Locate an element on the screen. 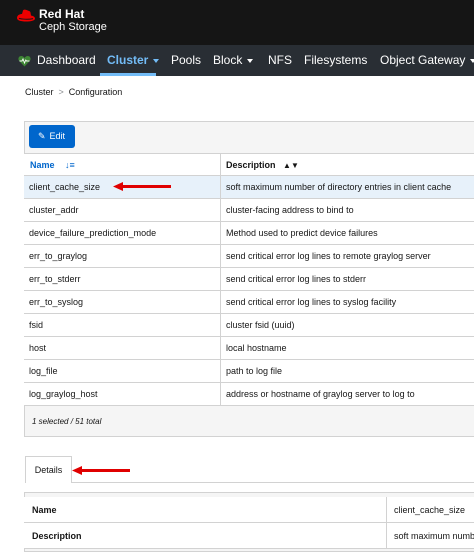 The height and width of the screenshot is (552, 474). nav-item-filesystems-label: Filesystems is located at coordinates (336, 60).